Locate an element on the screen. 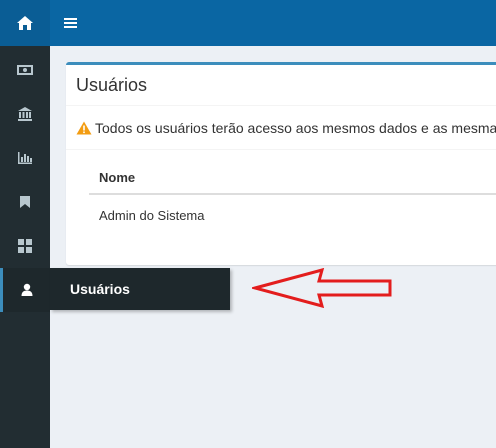  page-title: Usuários is located at coordinates (112, 85).